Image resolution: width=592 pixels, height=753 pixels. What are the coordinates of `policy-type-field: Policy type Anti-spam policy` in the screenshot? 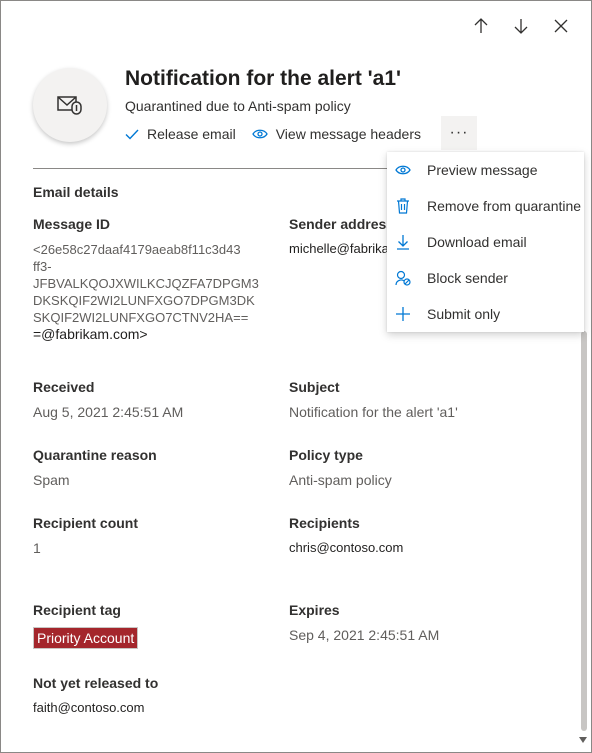 It's located at (340, 467).